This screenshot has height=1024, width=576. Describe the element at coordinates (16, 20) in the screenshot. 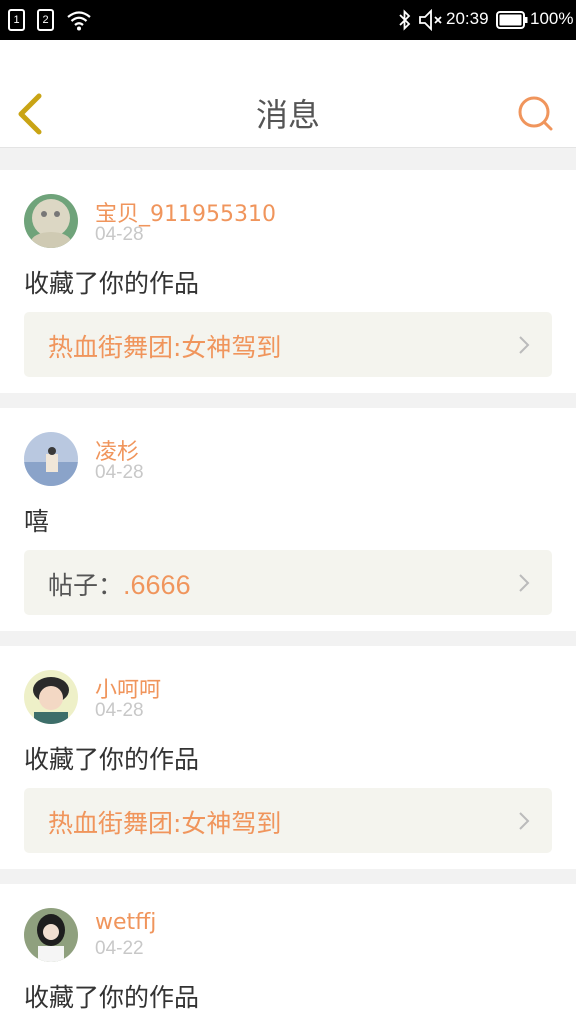

I see `sim1-icon: 1` at that location.